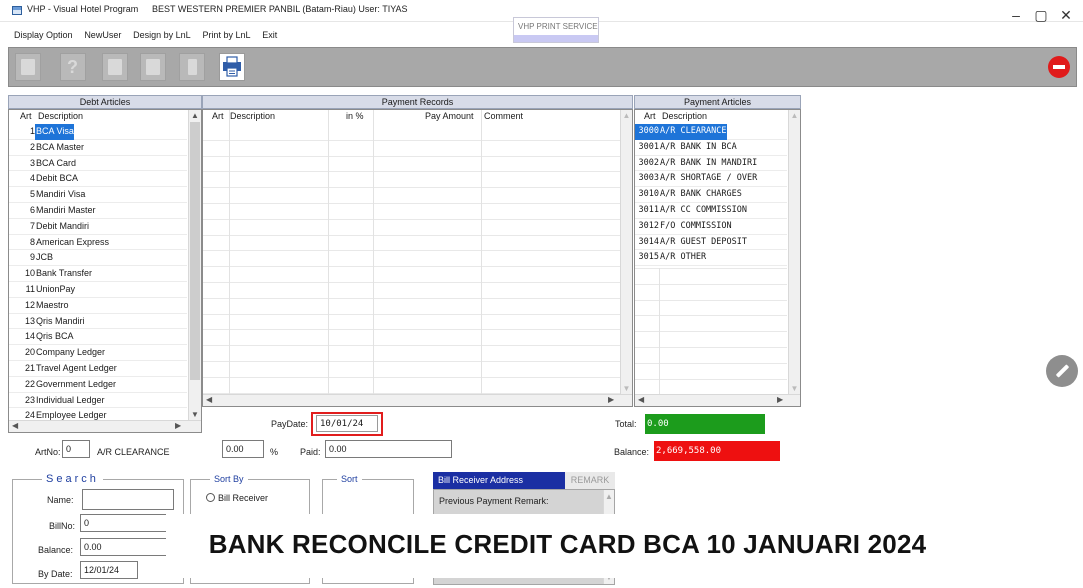 The image size is (1083, 588). What do you see at coordinates (611, 399) in the screenshot?
I see `records-scroll-right-icon: ▶` at bounding box center [611, 399].